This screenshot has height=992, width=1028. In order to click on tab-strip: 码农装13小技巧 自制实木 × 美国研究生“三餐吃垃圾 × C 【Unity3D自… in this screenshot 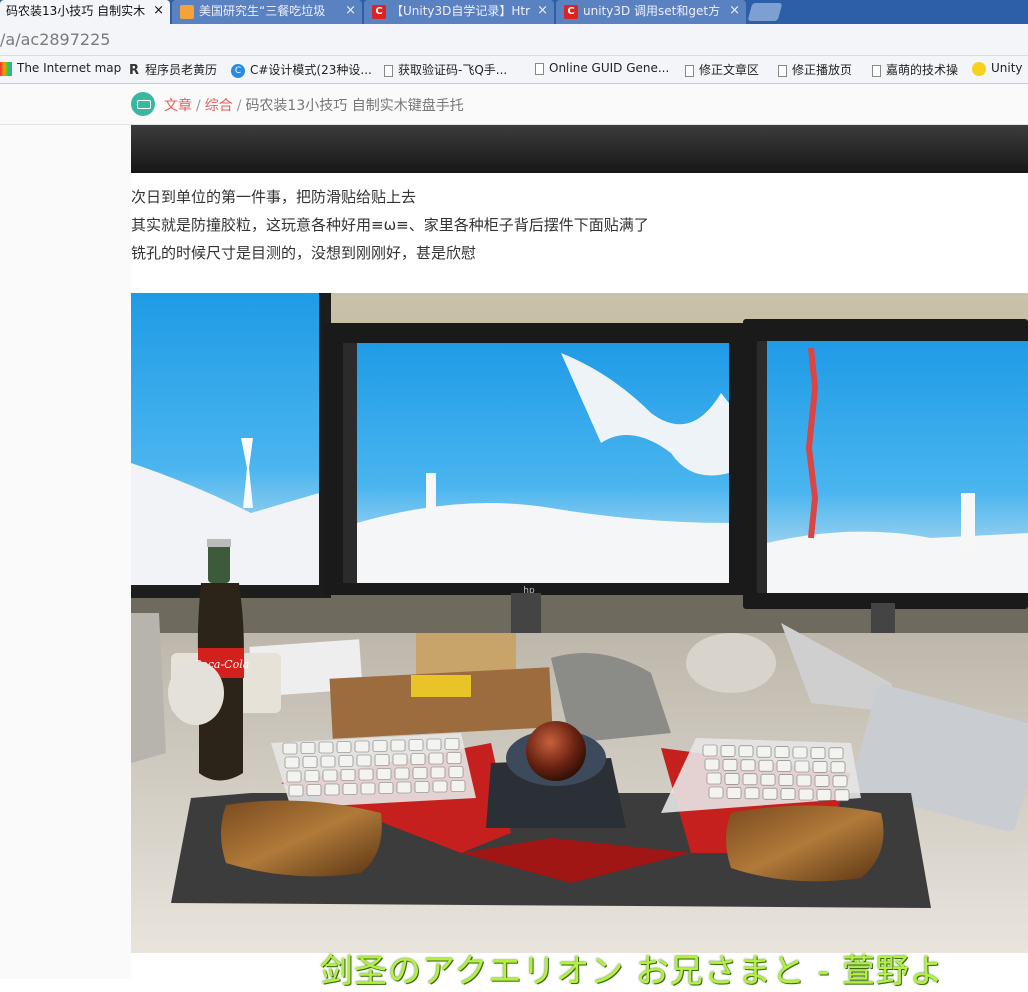, I will do `click(514, 12)`.